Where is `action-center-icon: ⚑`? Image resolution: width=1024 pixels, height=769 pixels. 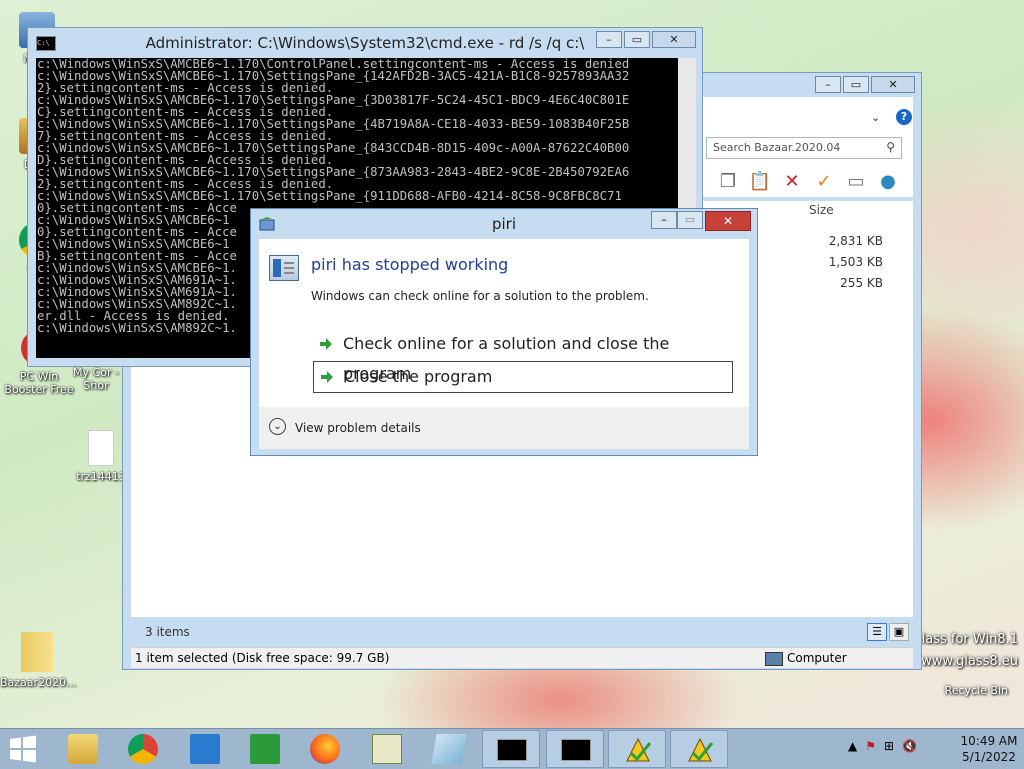 action-center-icon: ⚑ is located at coordinates (870, 746).